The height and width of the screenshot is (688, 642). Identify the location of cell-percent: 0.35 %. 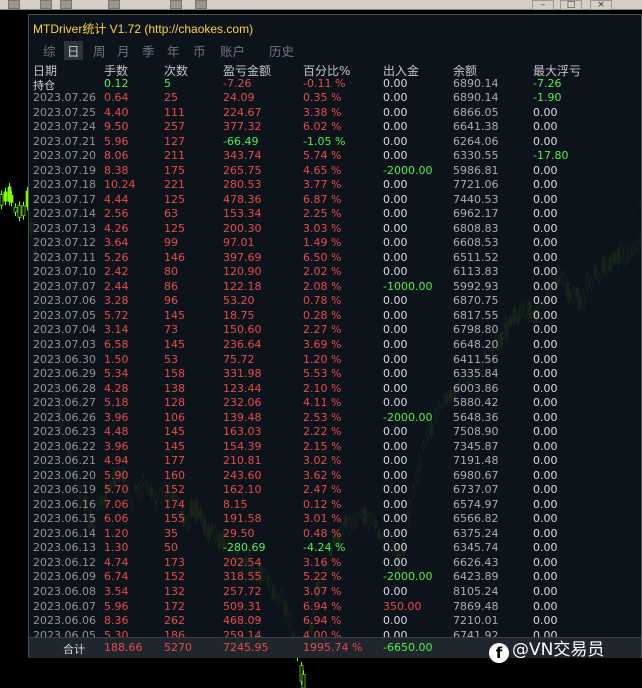
(322, 97).